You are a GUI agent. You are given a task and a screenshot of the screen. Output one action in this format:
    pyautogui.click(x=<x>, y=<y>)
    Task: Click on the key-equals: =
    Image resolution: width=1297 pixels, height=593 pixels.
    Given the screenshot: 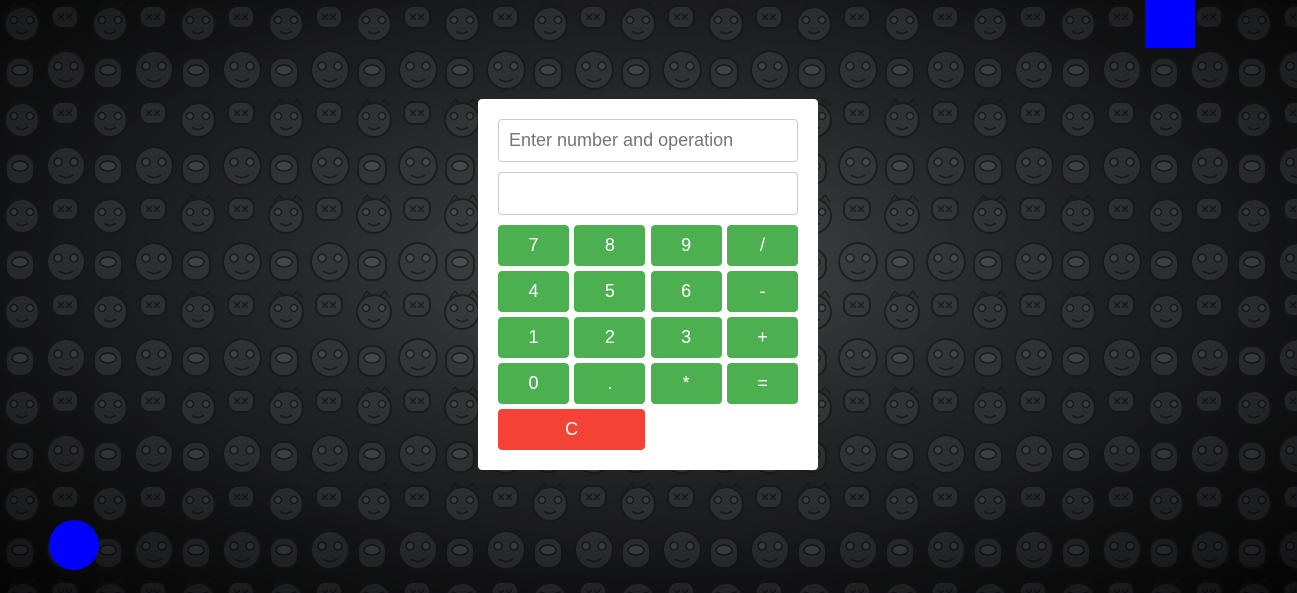 What is the action you would take?
    pyautogui.click(x=762, y=383)
    